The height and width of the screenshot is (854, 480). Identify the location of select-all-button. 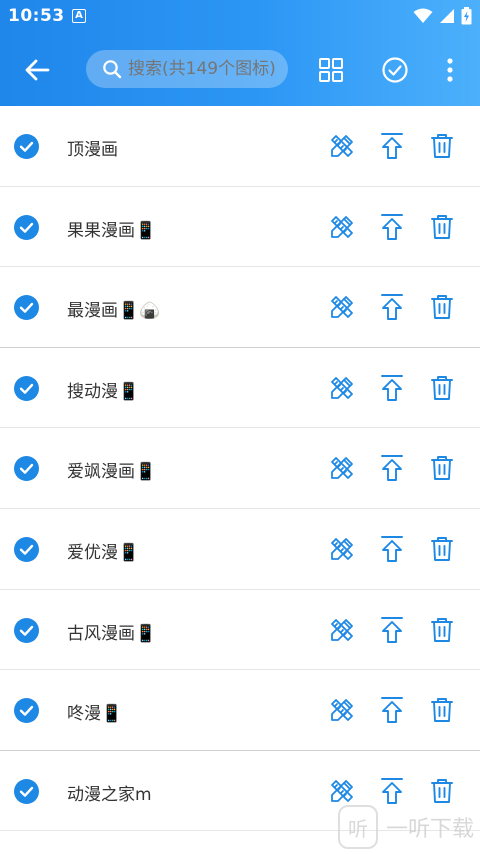
(395, 70).